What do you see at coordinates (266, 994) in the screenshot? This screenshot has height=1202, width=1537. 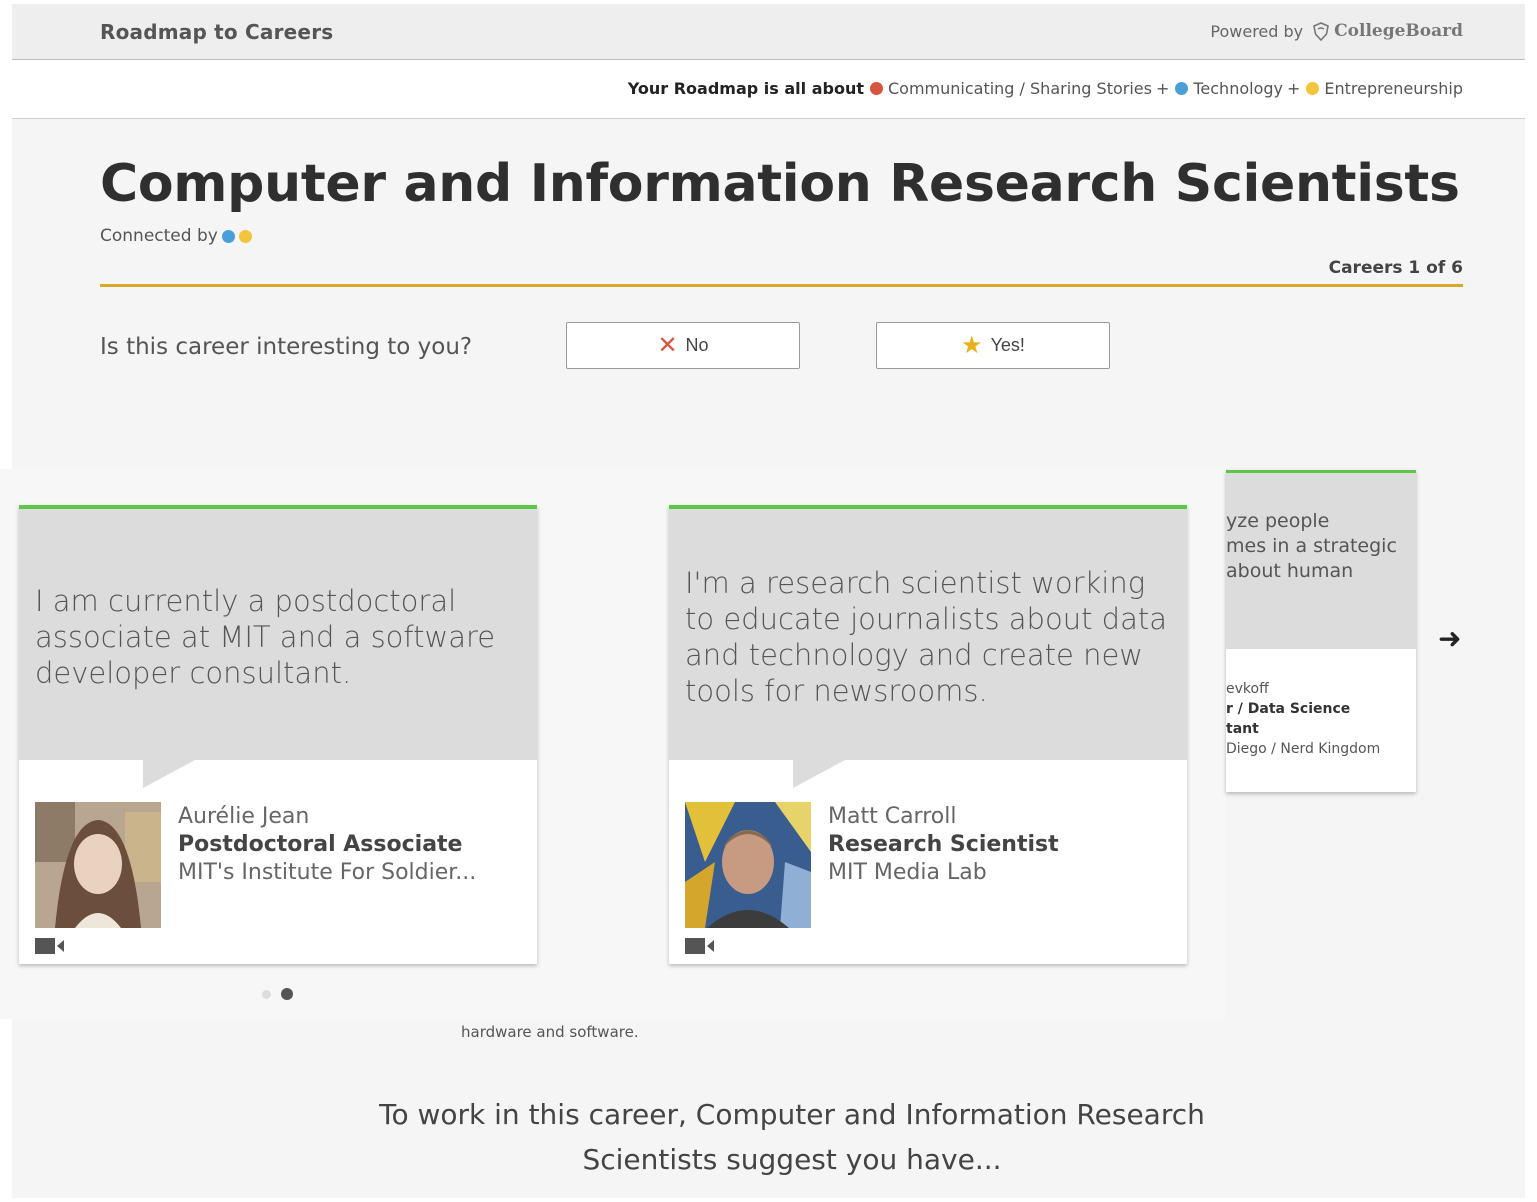 I see `pager-dot` at bounding box center [266, 994].